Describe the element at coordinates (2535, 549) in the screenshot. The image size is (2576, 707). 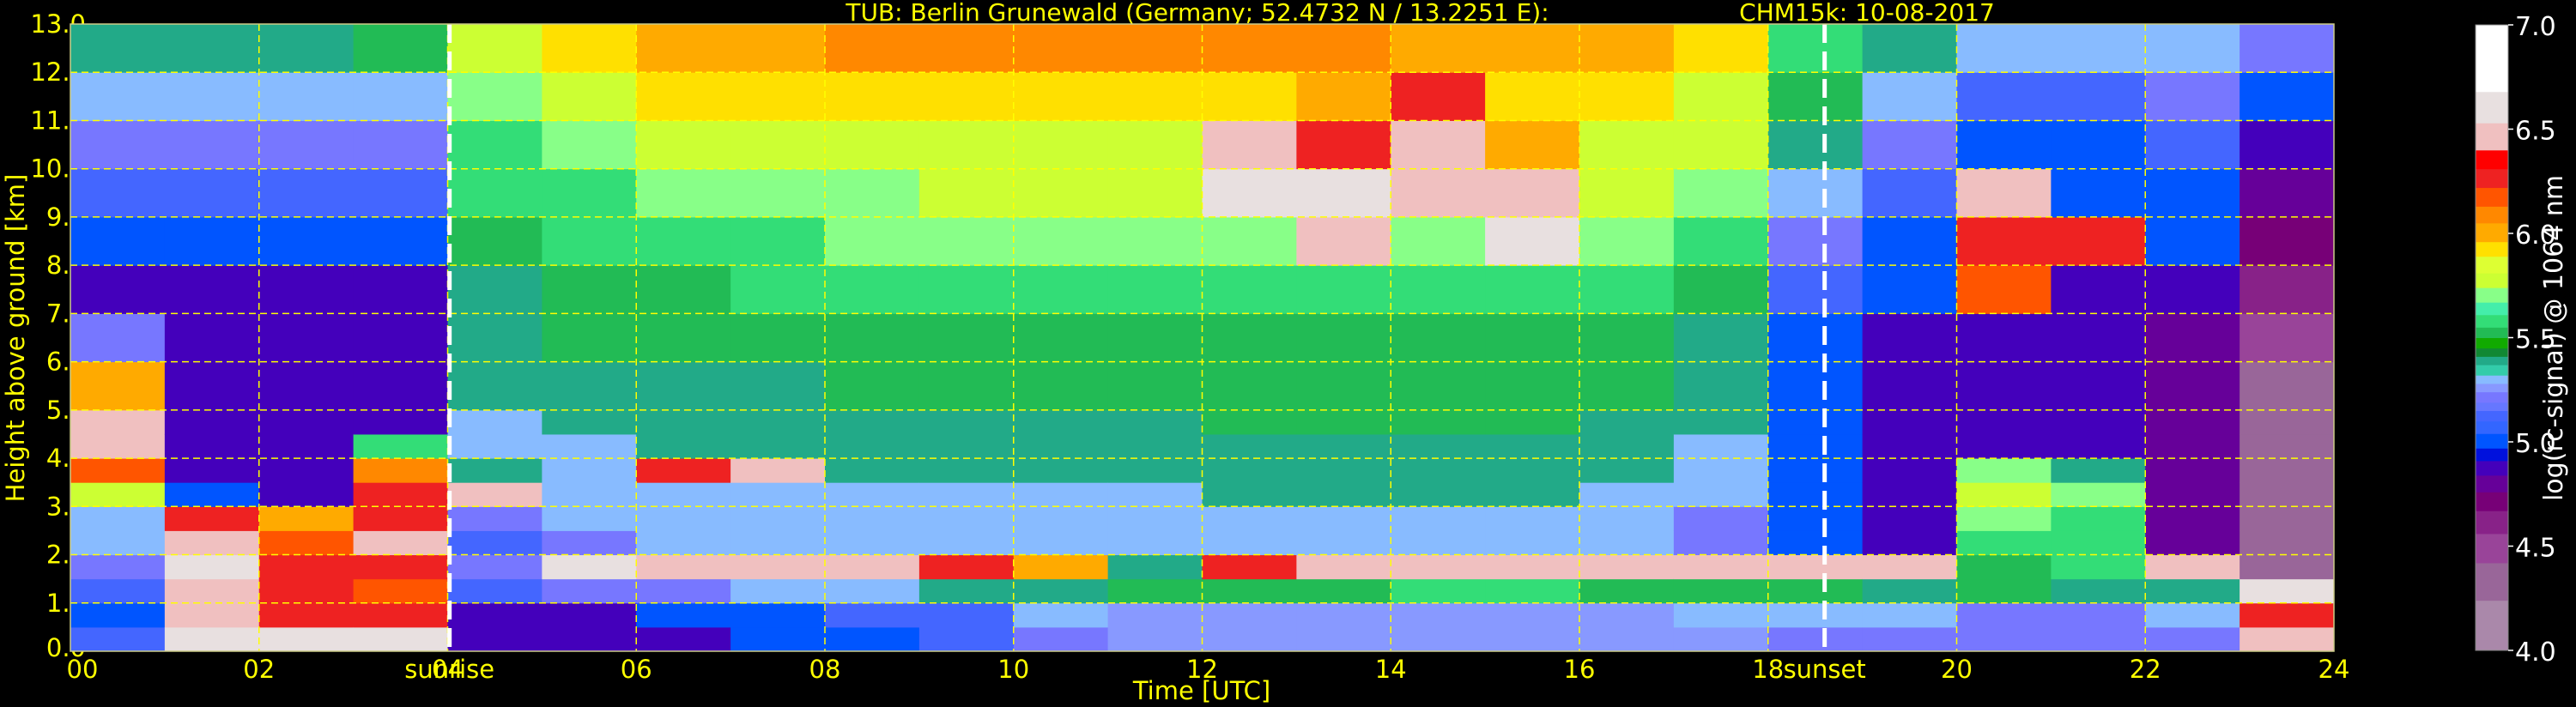
I see `colorbar-tick-label: 4.5` at that location.